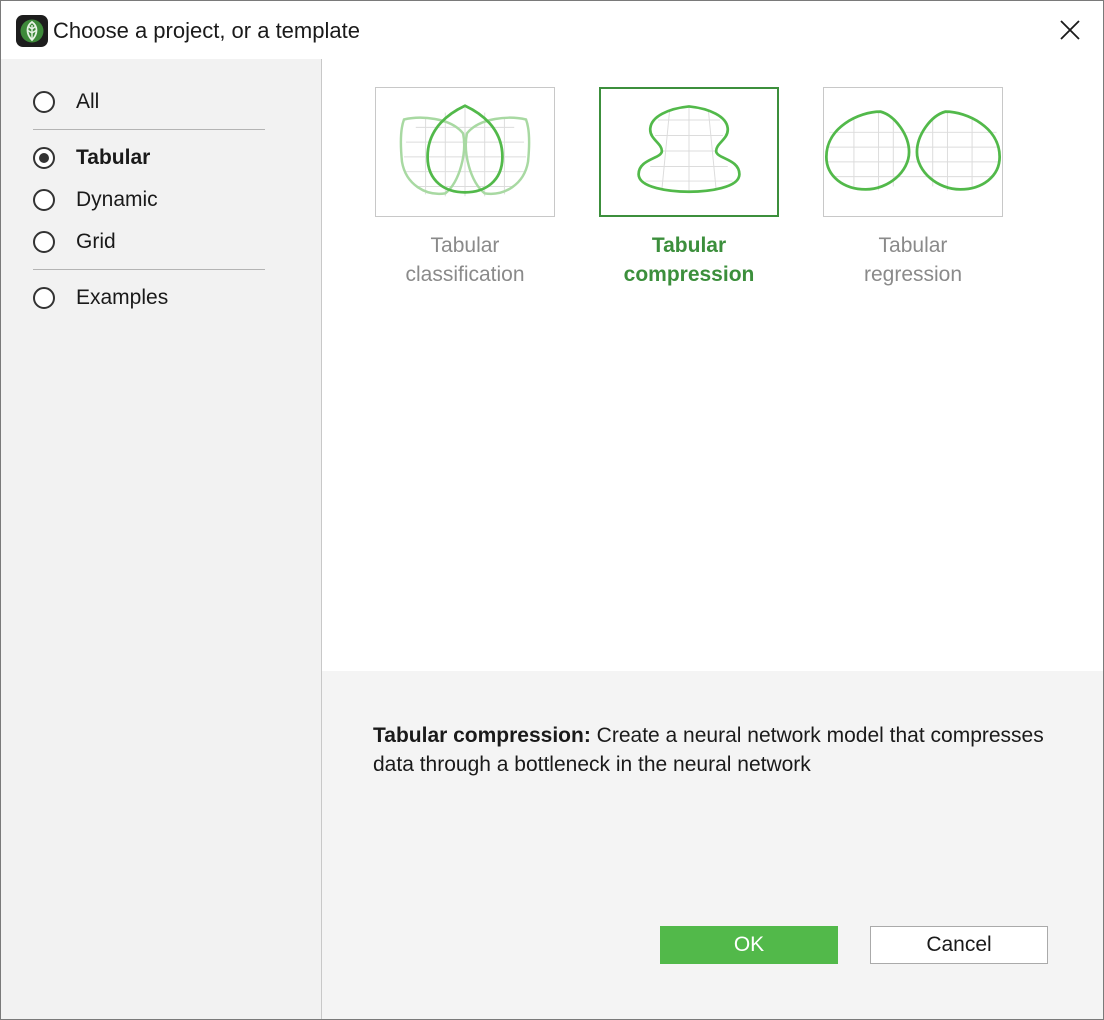 This screenshot has width=1104, height=1020. Describe the element at coordinates (689, 274) in the screenshot. I see `template-label-line2: compression` at that location.